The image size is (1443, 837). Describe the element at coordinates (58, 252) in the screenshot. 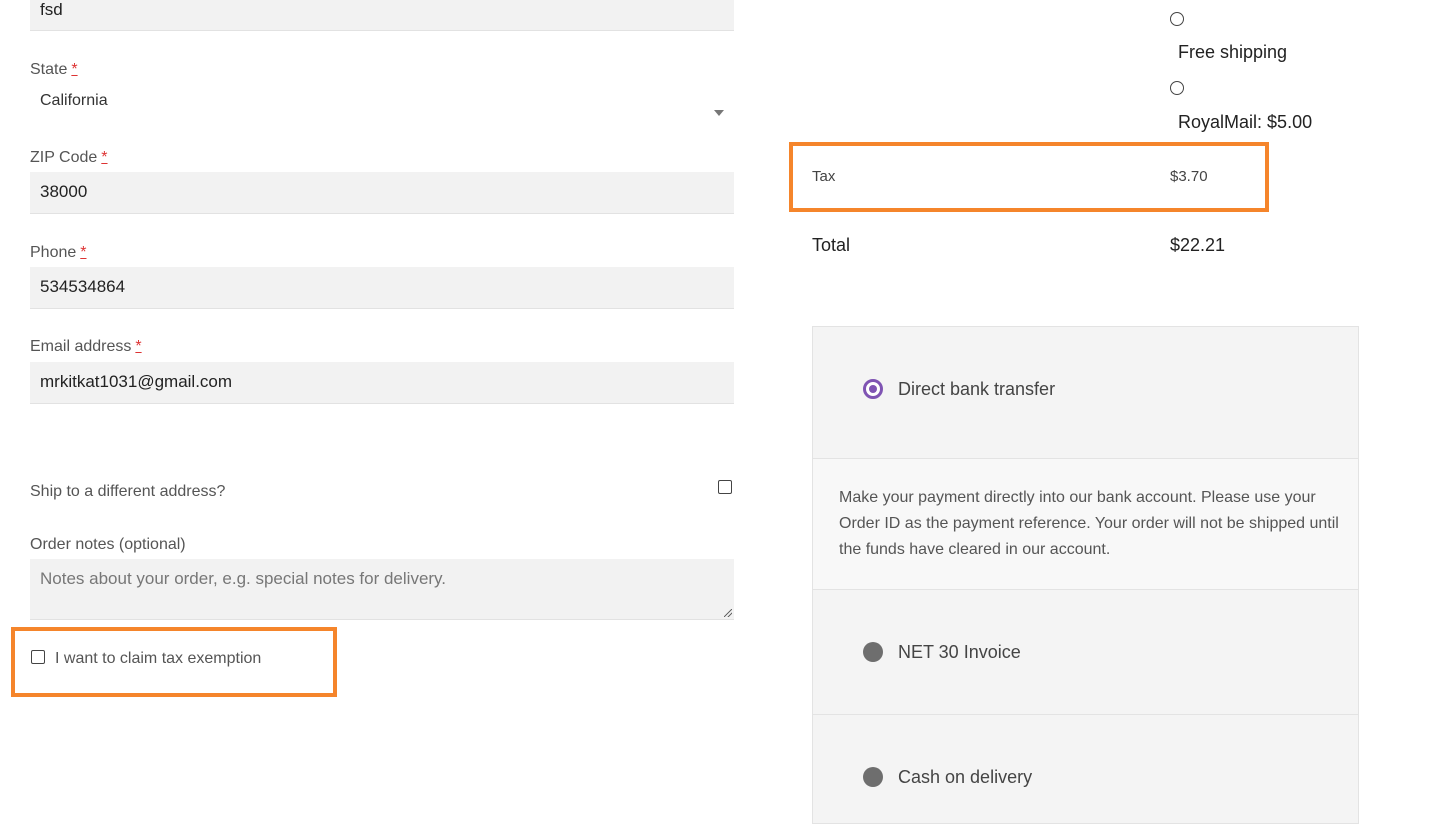

I see `phone-label: Phone *` at that location.